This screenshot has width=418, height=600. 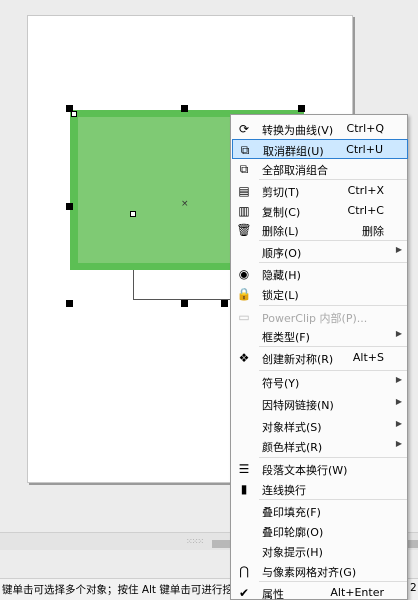 I want to click on menu-item-convert-to-curves: ⟳ 转换为曲线(V) Ctrl+Q, so click(x=320, y=129).